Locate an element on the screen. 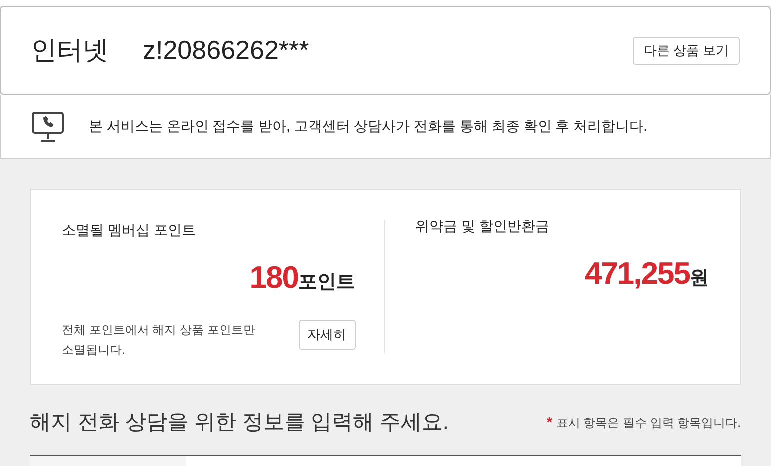 The height and width of the screenshot is (466, 771). summary-label: 소멸될 멤버십 포인트 is located at coordinates (129, 230).